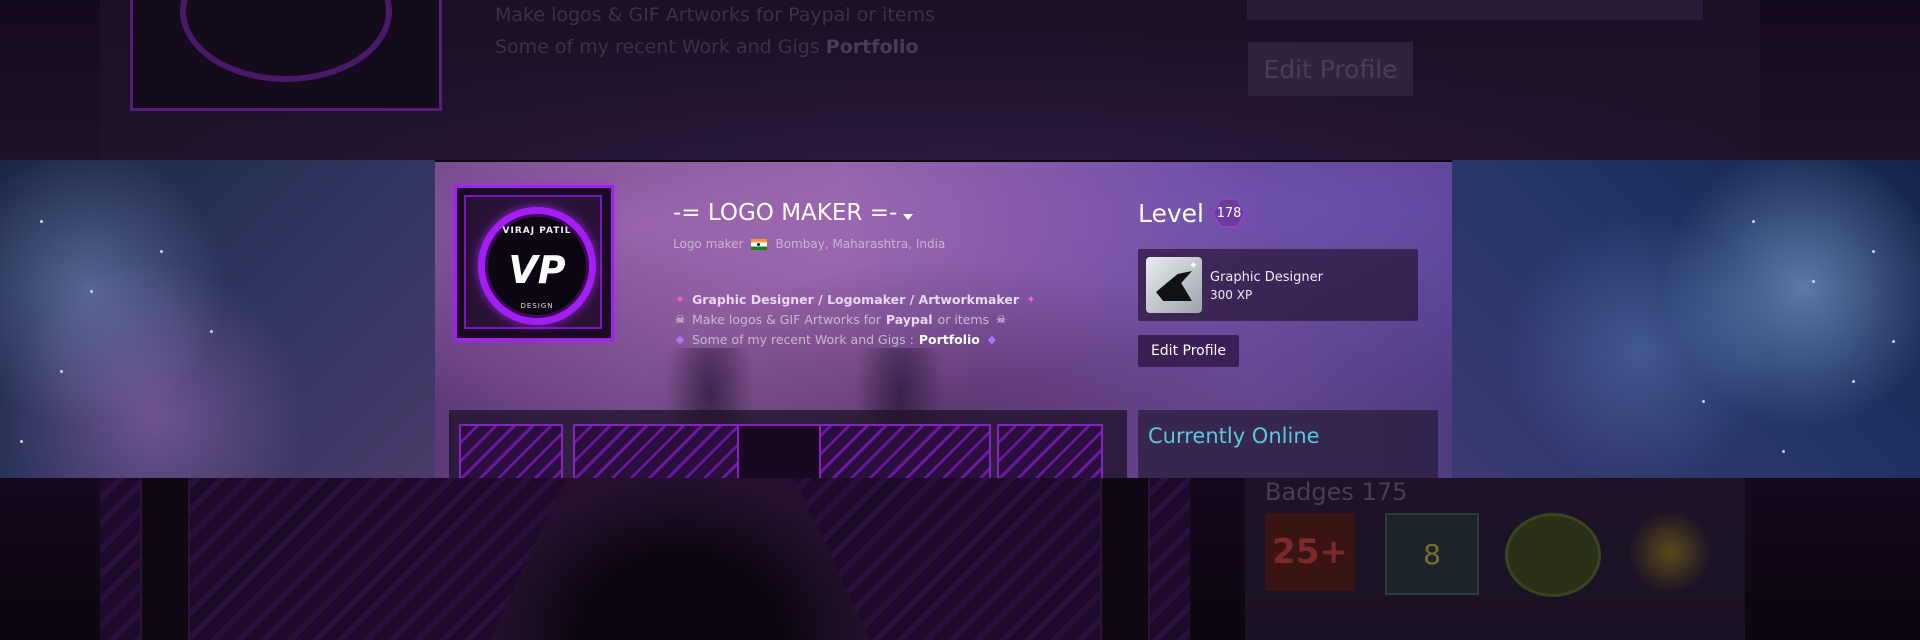 The image size is (1920, 640). Describe the element at coordinates (1266, 277) in the screenshot. I see `favorite-badge-name: Graphic Designer` at that location.